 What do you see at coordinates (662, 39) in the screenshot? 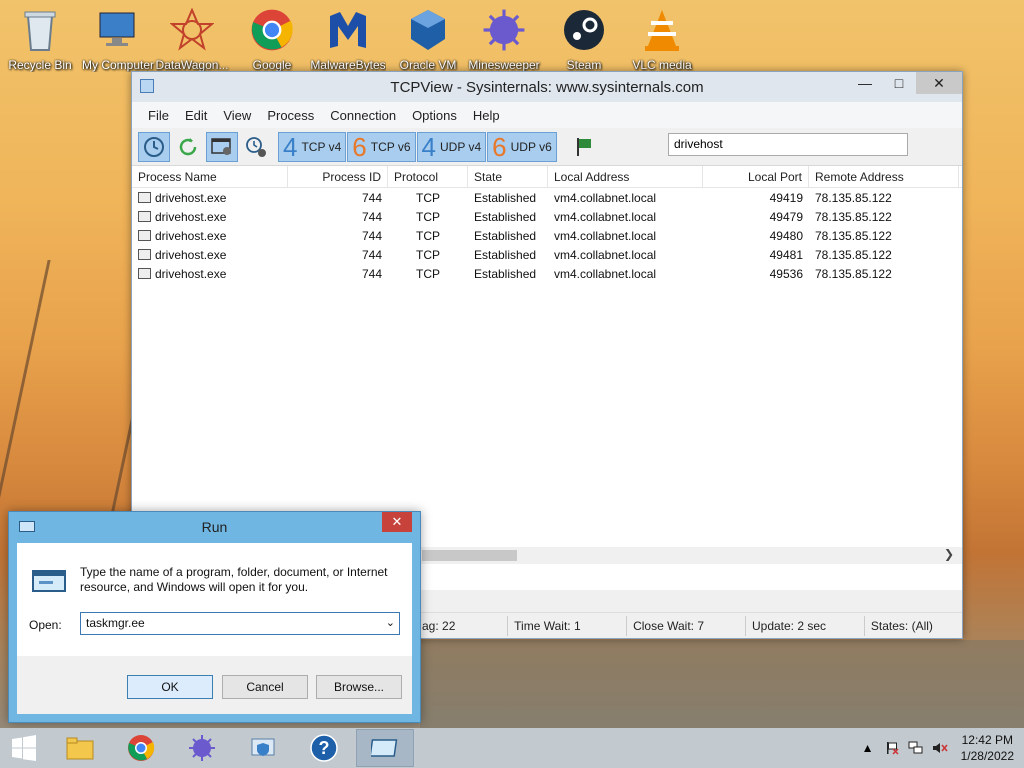
I see `desktop-icon-vlc-media: VLC media` at bounding box center [662, 39].